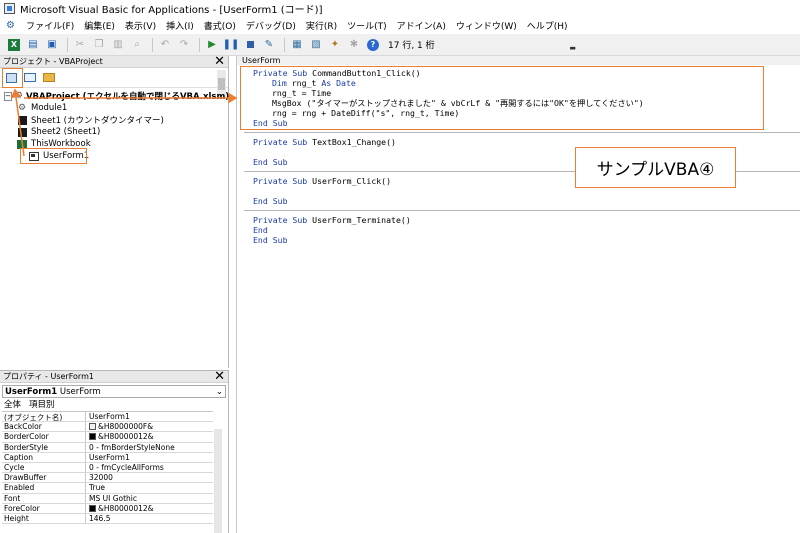 Image resolution: width=800 pixels, height=533 pixels. What do you see at coordinates (316, 45) in the screenshot?
I see `properties-window-icon: ▧` at bounding box center [316, 45].